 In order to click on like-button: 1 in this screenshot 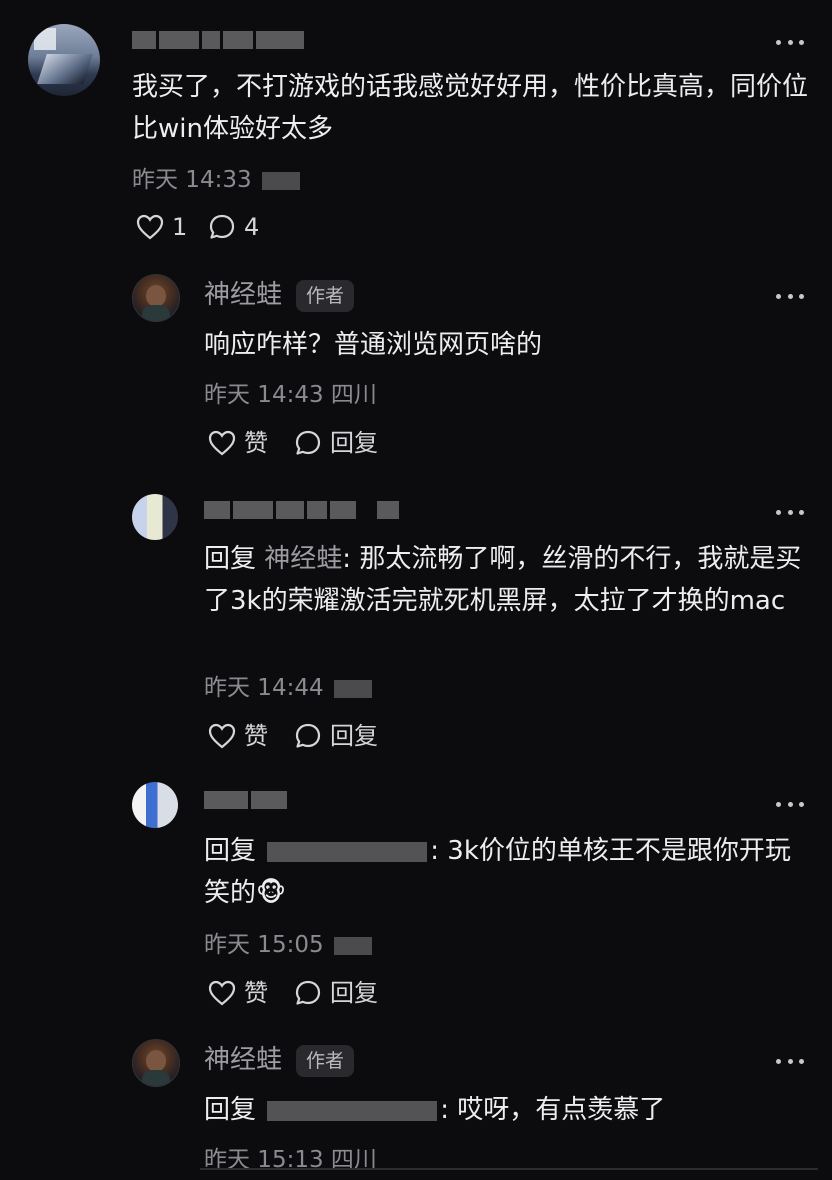, I will do `click(161, 227)`.